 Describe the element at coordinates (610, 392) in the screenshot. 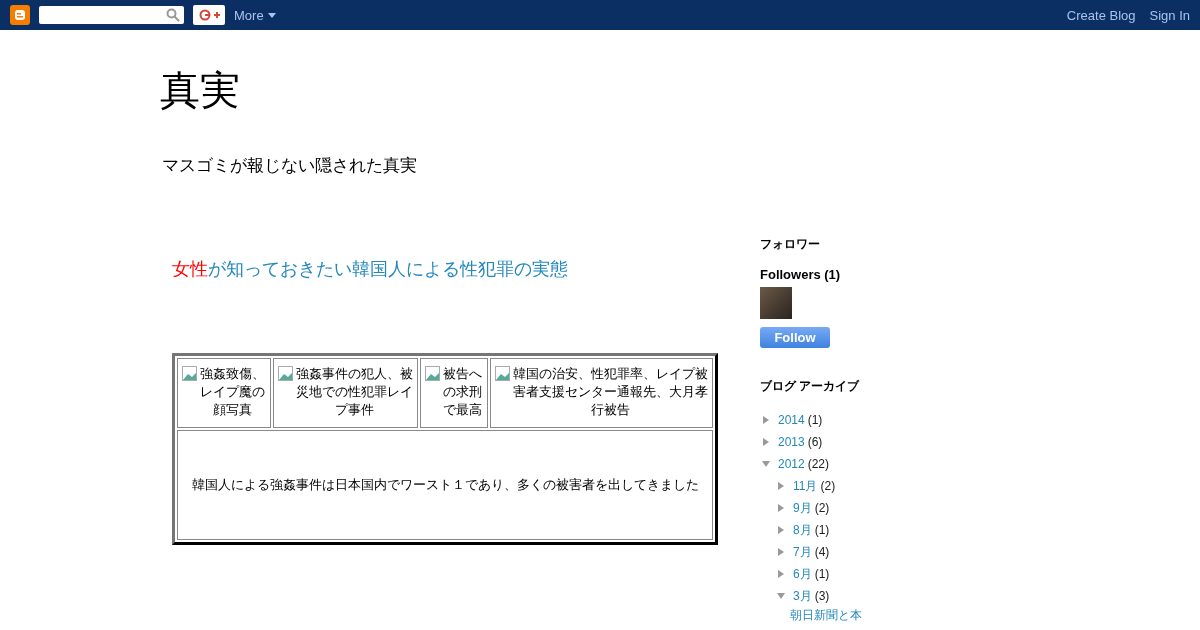

I see `image-alt-text: 韓国の治安、性犯罪率、レイプ被害者支援センター通報先、大月孝行被告` at that location.